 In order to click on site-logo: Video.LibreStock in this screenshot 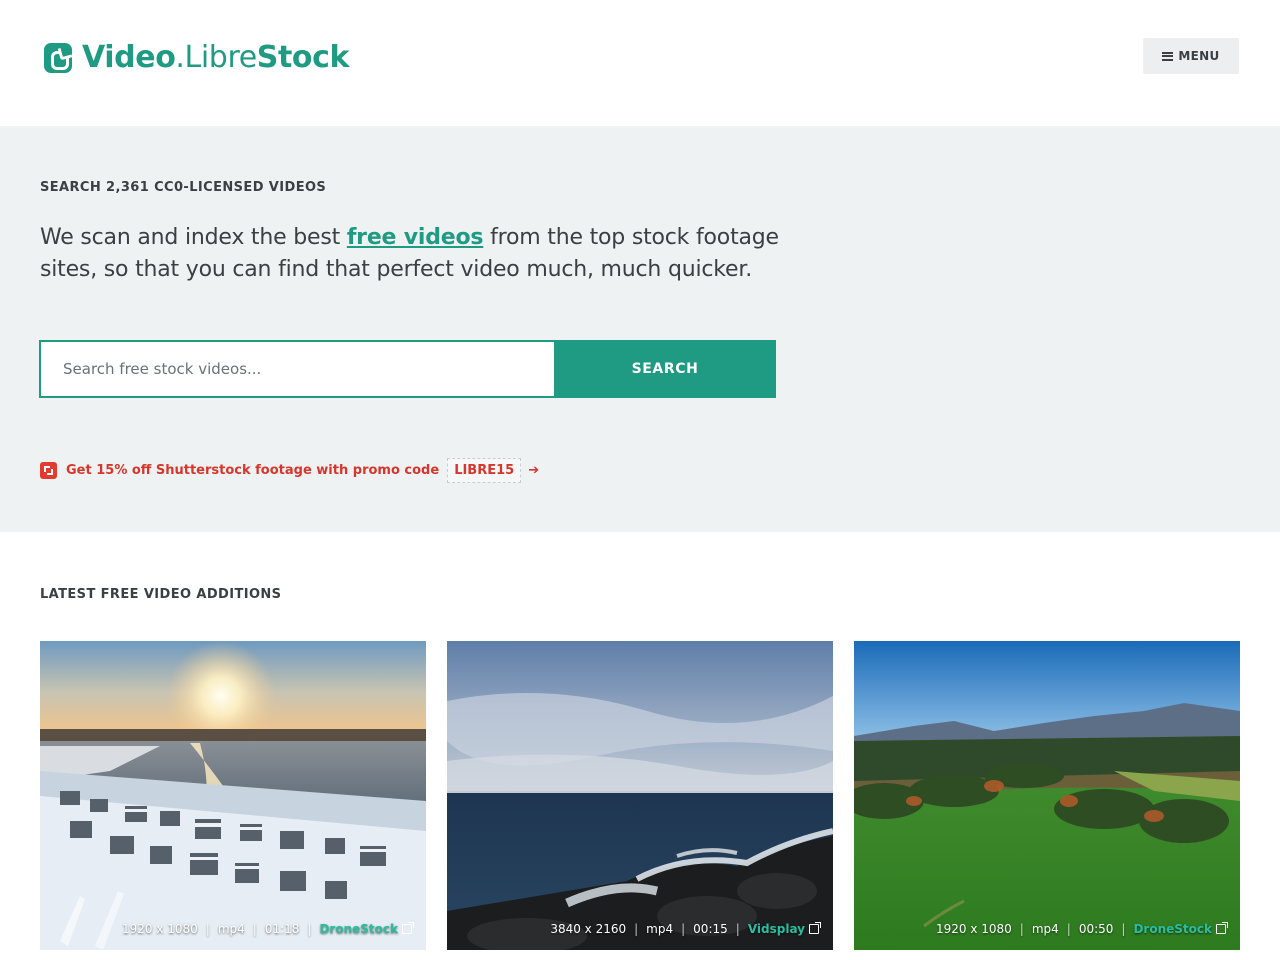, I will do `click(196, 57)`.